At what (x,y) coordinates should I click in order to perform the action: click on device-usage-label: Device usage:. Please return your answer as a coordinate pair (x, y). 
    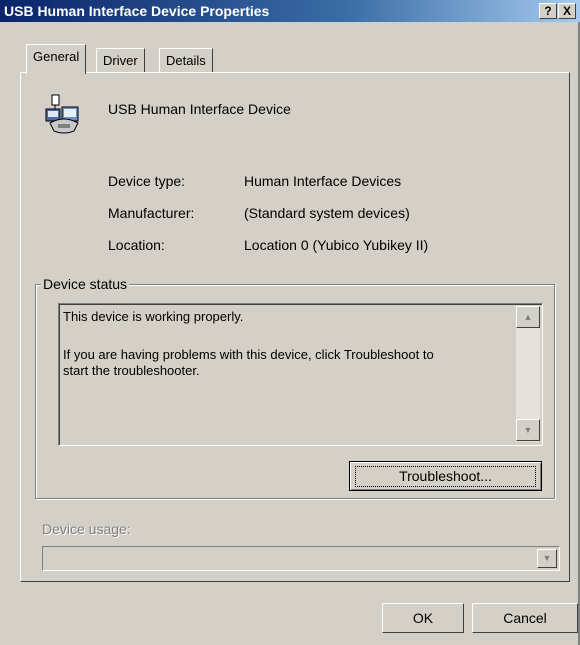
    Looking at the image, I should click on (86, 529).